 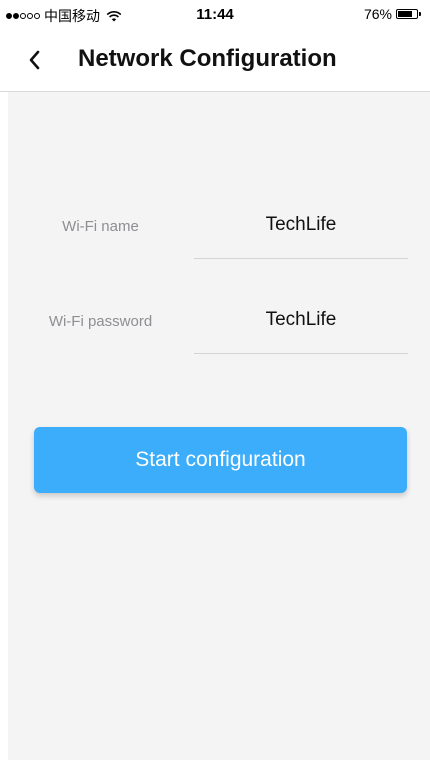 What do you see at coordinates (220, 460) in the screenshot?
I see `start-configuration-button: Start configuration` at bounding box center [220, 460].